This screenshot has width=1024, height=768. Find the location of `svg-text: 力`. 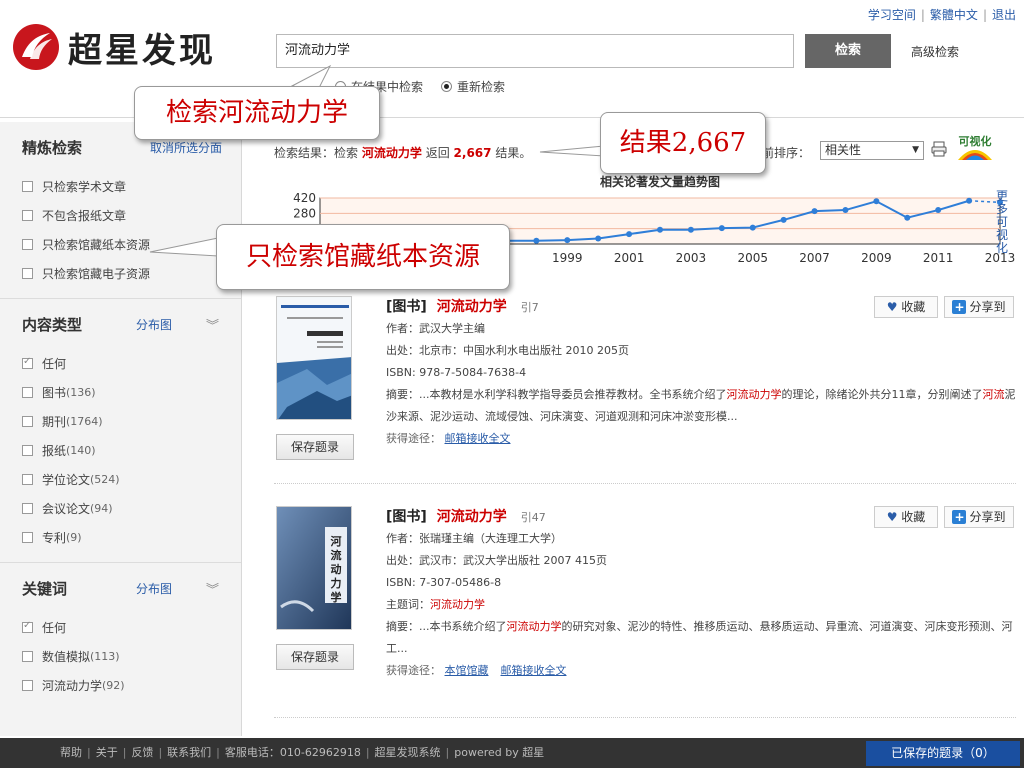

svg-text: 力 is located at coordinates (336, 583).